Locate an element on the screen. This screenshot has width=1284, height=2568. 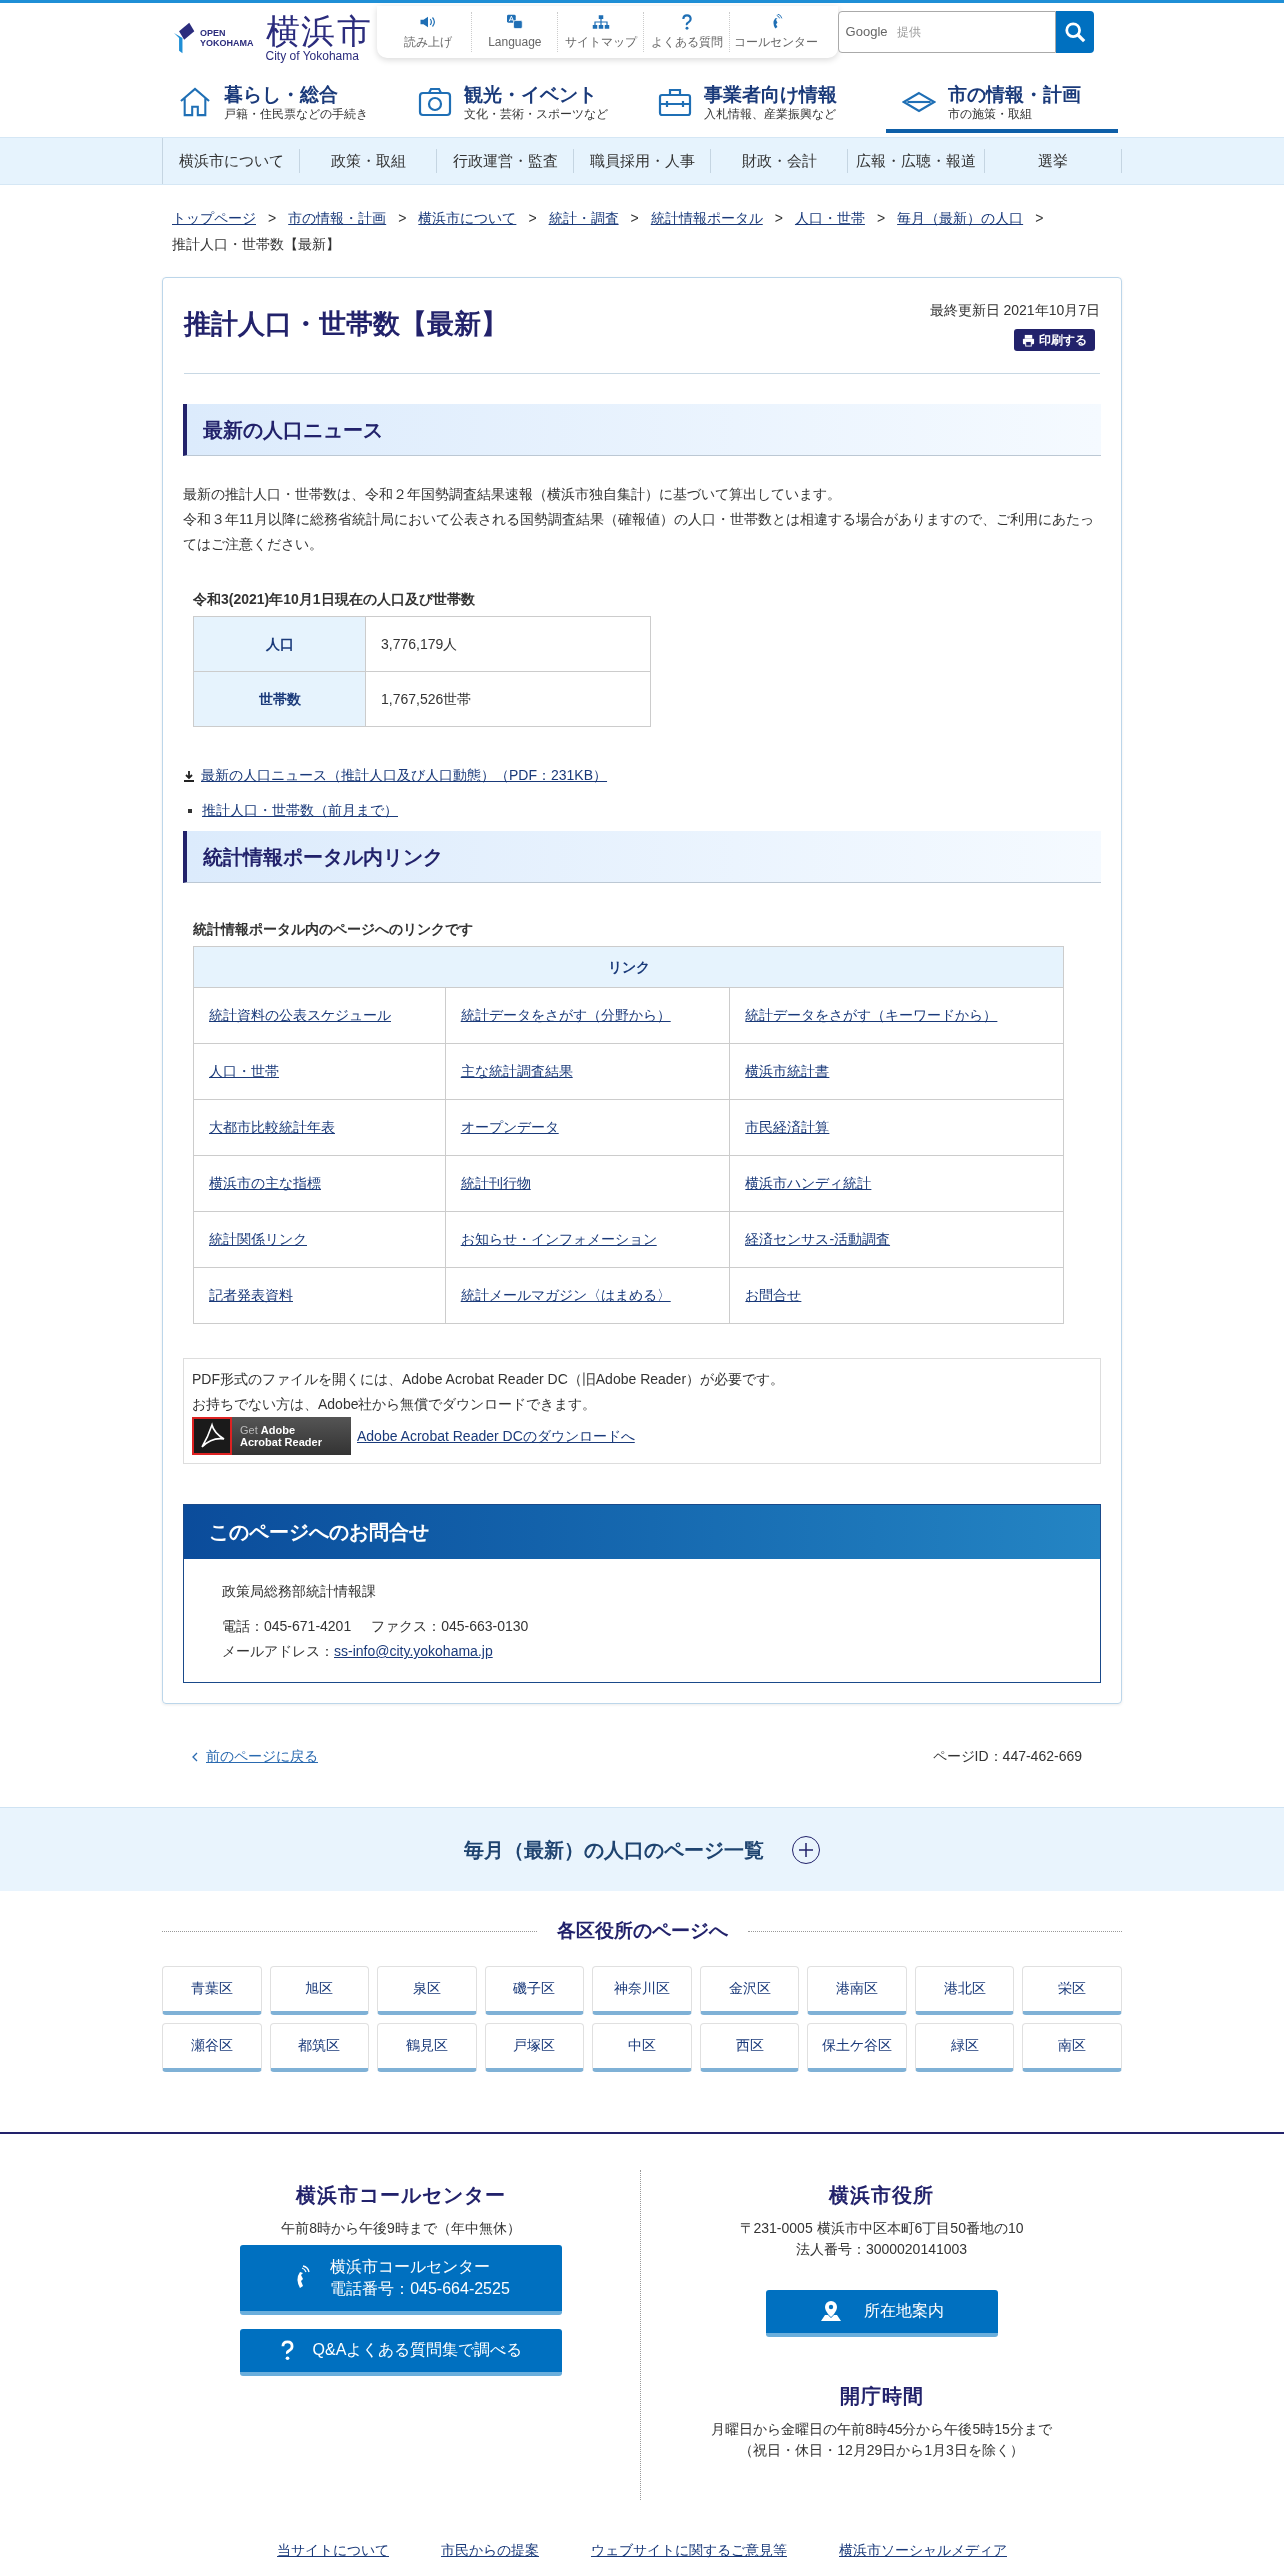
footer-heading: 横浜市役所 is located at coordinates (881, 2195).